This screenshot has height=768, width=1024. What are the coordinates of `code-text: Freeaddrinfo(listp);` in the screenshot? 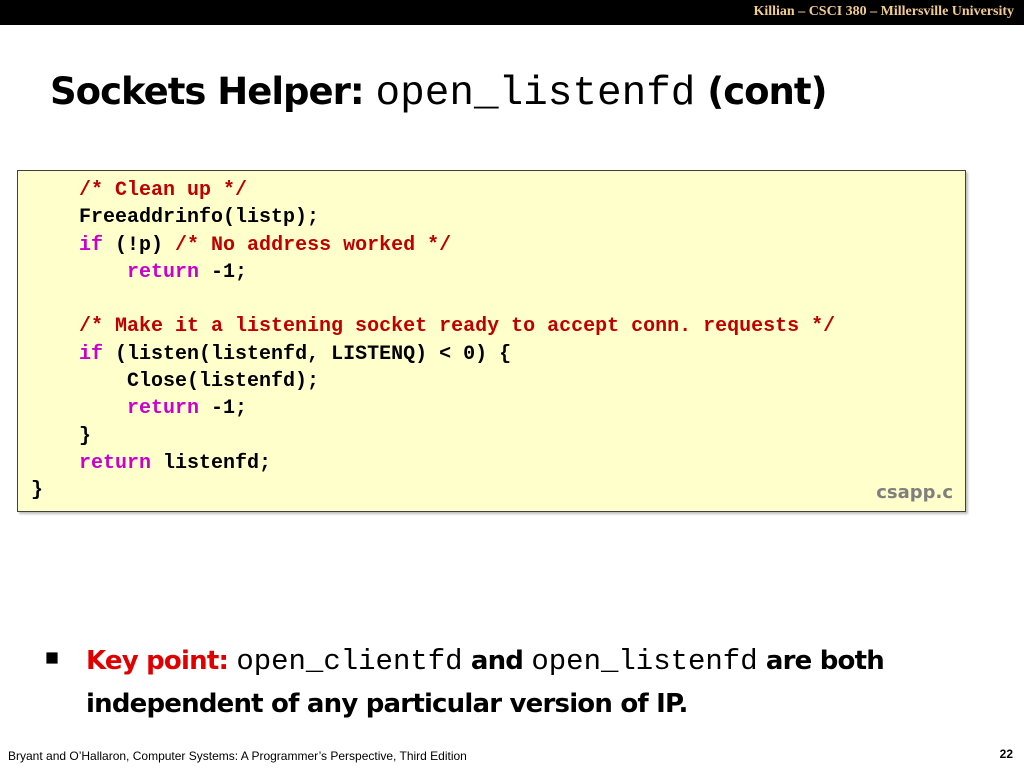 It's located at (175, 218).